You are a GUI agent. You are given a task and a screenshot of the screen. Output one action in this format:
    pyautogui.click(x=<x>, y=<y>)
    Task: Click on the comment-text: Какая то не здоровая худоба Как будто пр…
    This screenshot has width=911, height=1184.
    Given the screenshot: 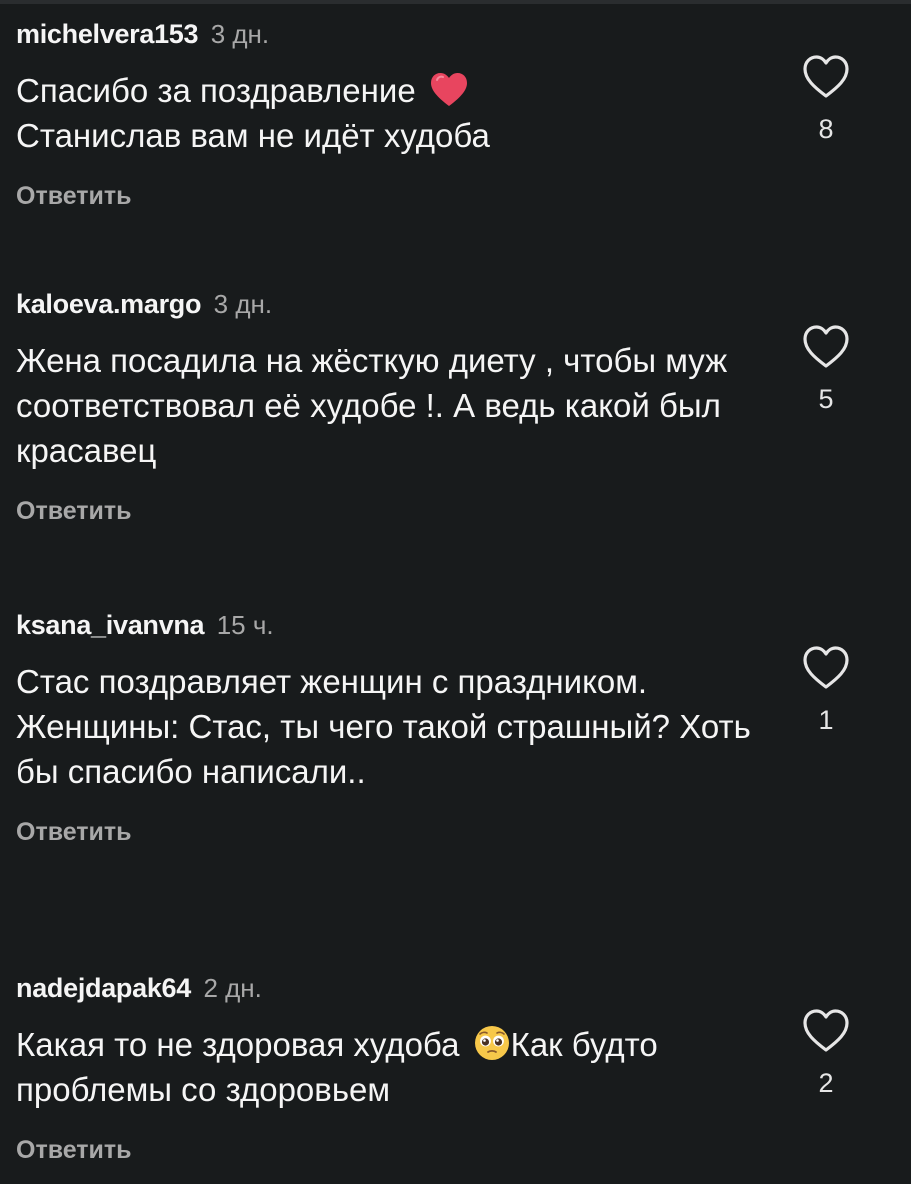 What is the action you would take?
    pyautogui.click(x=366, y=1067)
    